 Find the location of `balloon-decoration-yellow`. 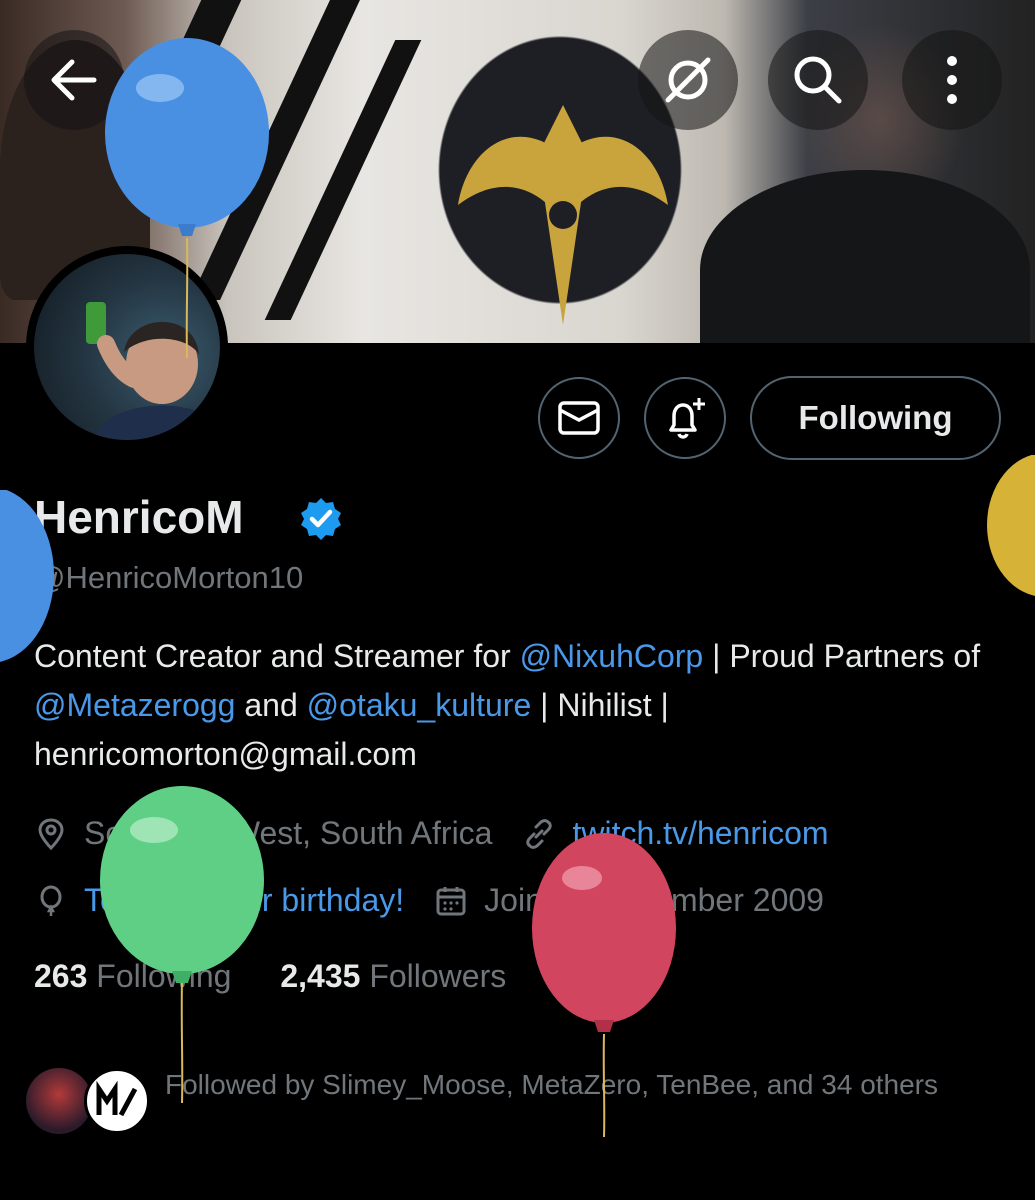

balloon-decoration-yellow is located at coordinates (1011, 525).